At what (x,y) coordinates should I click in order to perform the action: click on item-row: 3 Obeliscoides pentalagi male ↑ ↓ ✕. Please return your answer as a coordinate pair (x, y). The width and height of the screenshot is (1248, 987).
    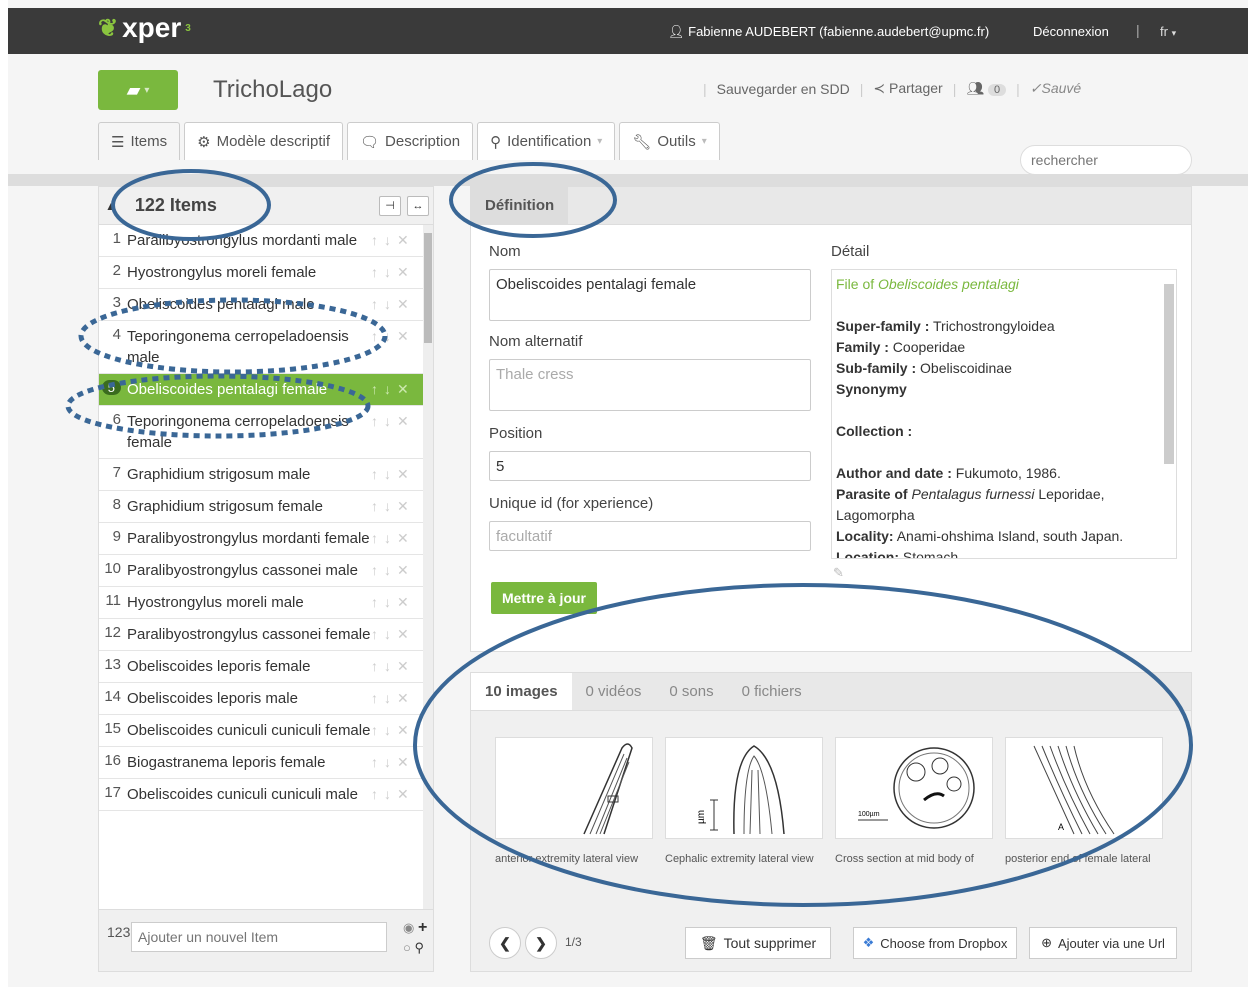
    Looking at the image, I should click on (266, 305).